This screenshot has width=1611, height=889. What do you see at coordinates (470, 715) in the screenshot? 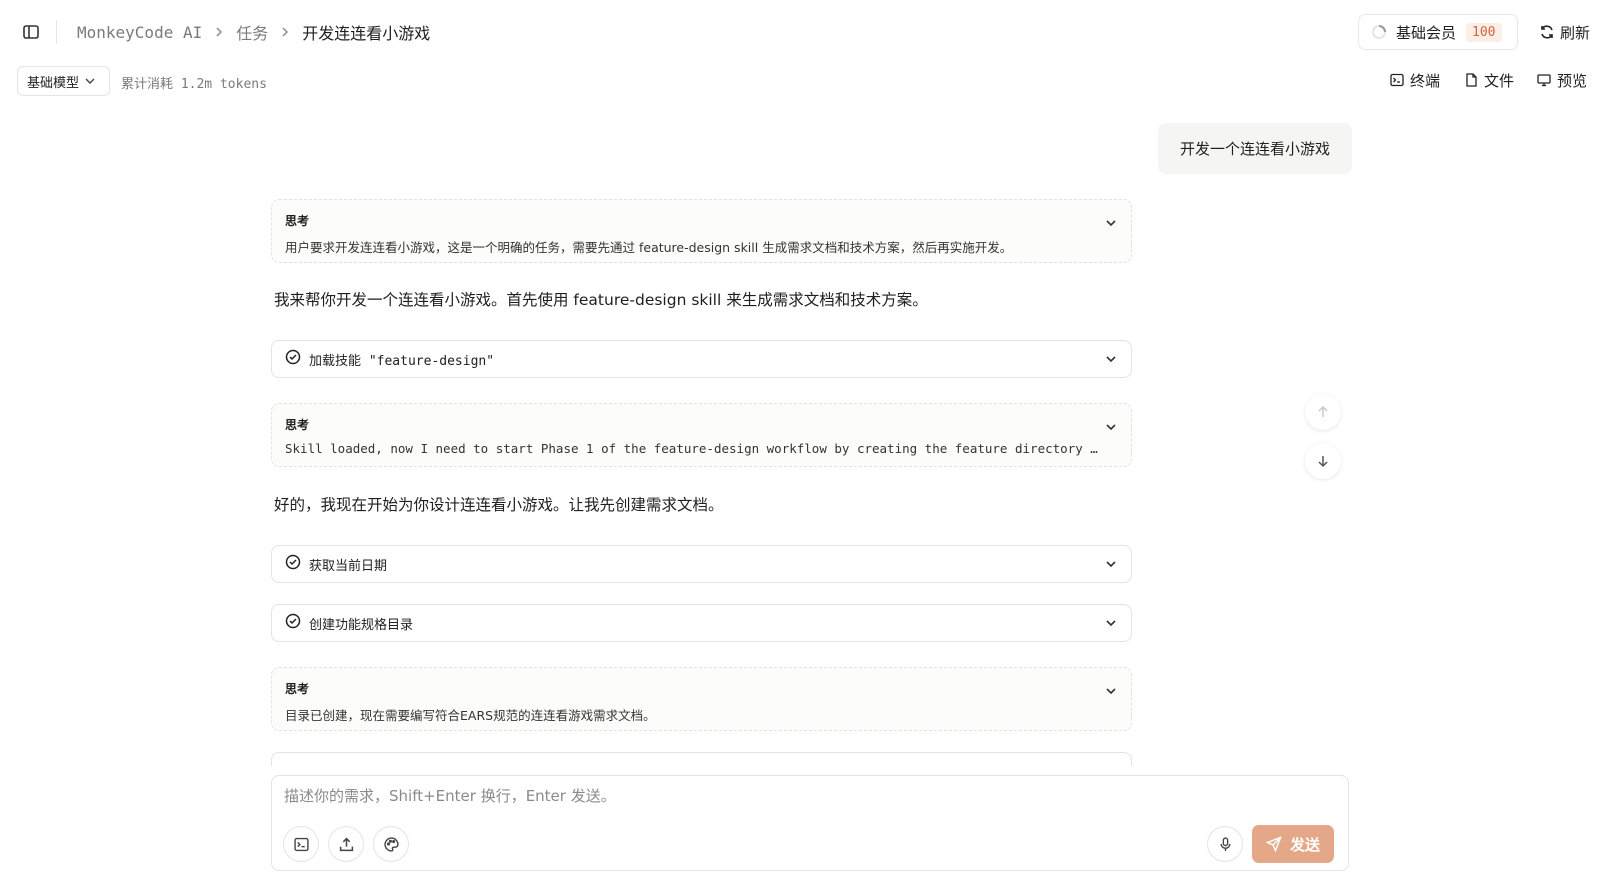
I see `thinking-text: 目录已创建，现在需要编写符合EARS规范的连连看游戏需求文档。` at bounding box center [470, 715].